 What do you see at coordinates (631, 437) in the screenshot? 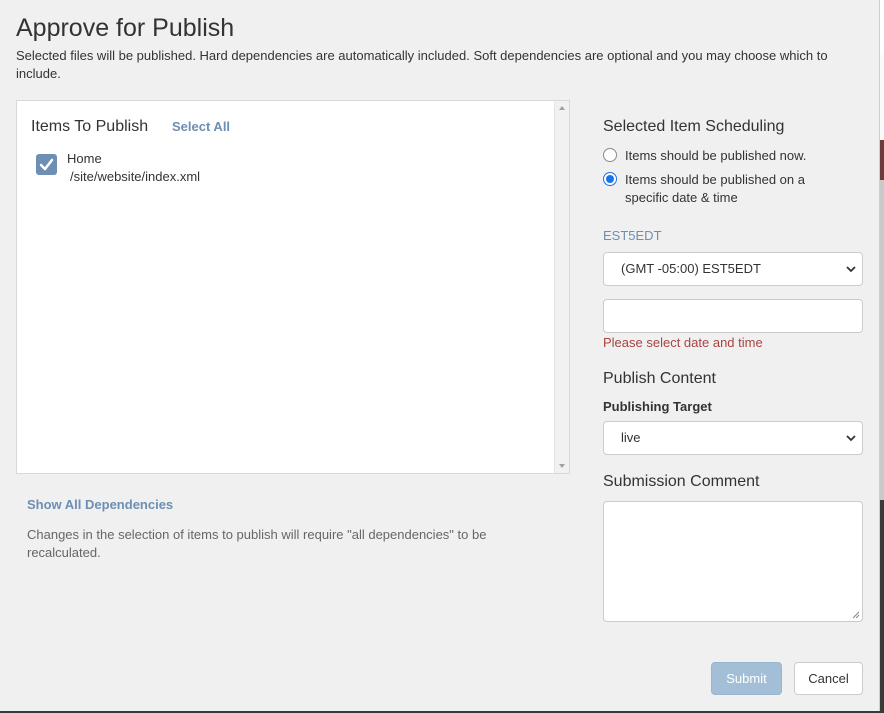
I see `publishing-target-value: live` at bounding box center [631, 437].